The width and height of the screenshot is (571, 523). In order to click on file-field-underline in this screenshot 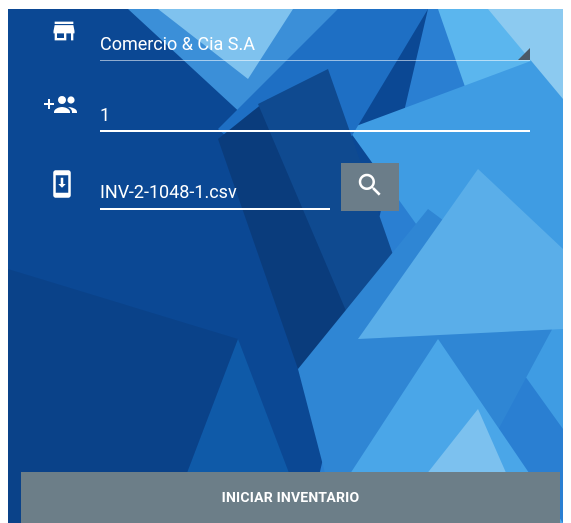, I will do `click(215, 209)`.